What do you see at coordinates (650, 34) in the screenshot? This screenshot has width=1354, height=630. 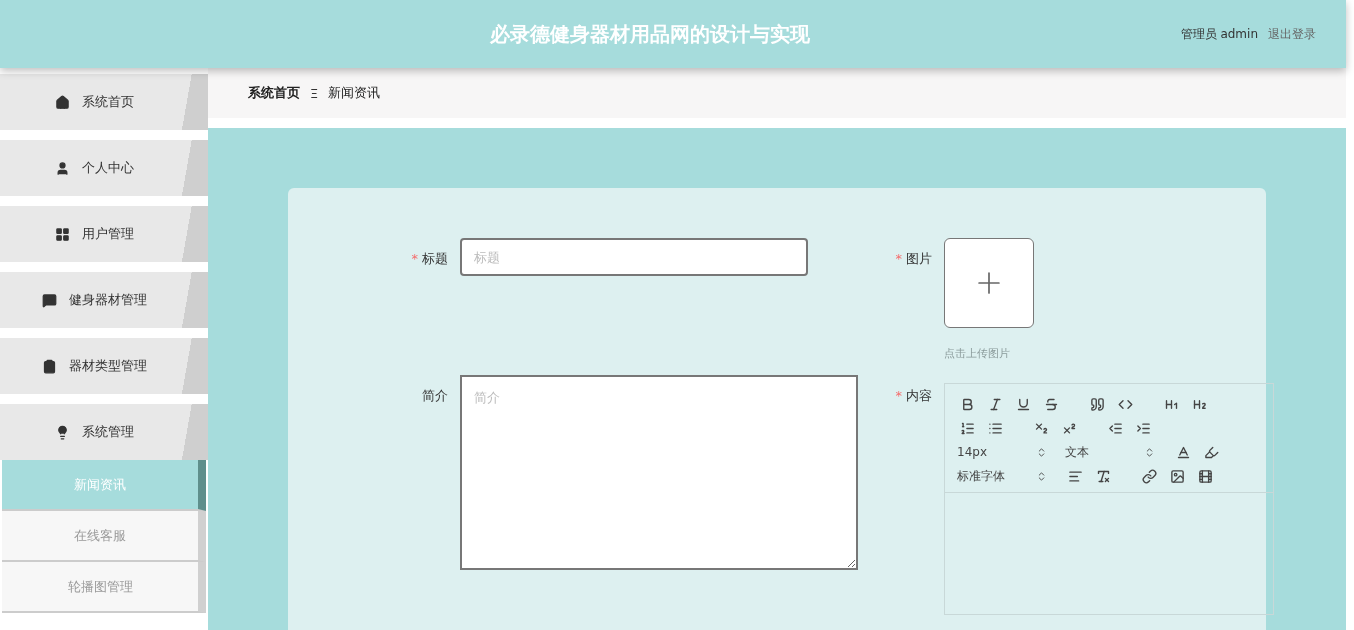 I see `site-title: 必录德健身器材用品网的设计与实现` at bounding box center [650, 34].